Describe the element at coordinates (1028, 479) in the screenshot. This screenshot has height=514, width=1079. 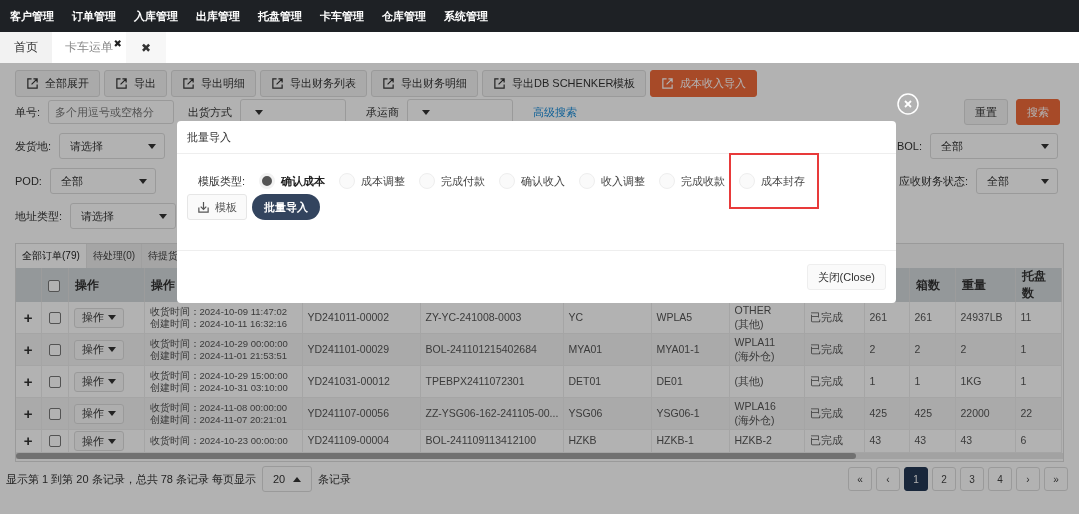
I see `page-button: ›` at that location.